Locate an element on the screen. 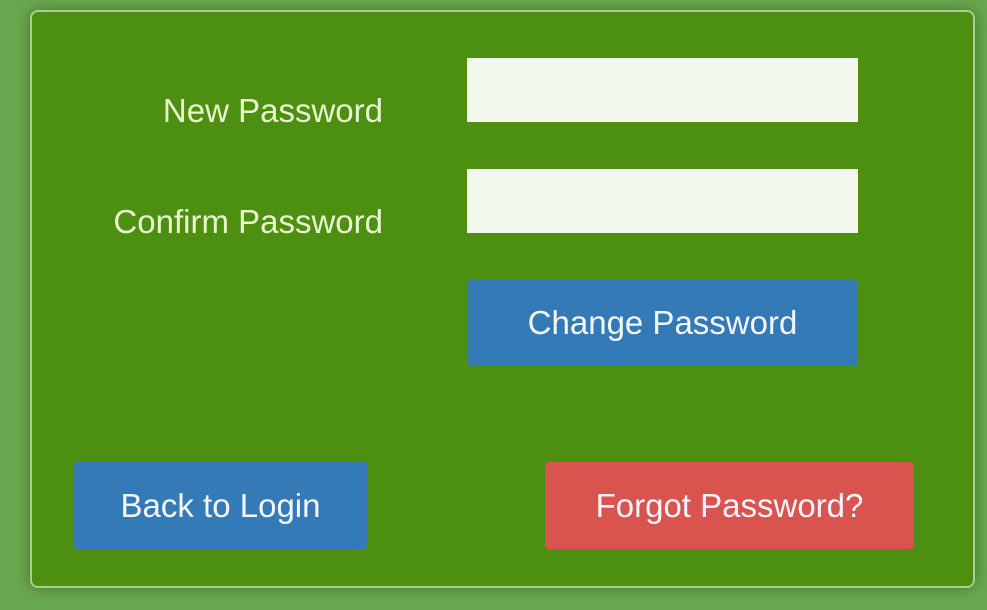 The height and width of the screenshot is (610, 987). change-password-button: Change Password is located at coordinates (662, 323).